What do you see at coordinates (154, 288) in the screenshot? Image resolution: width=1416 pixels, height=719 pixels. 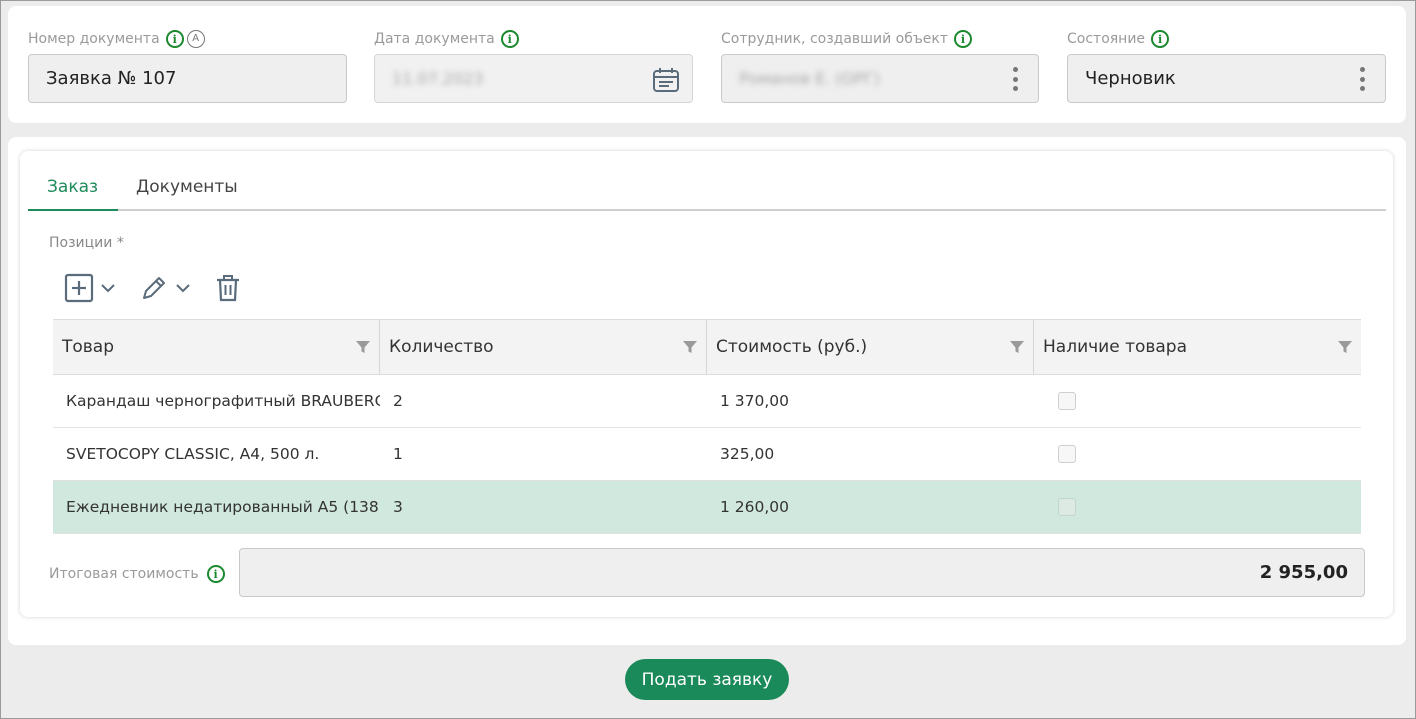 I see `pencil-icon` at bounding box center [154, 288].